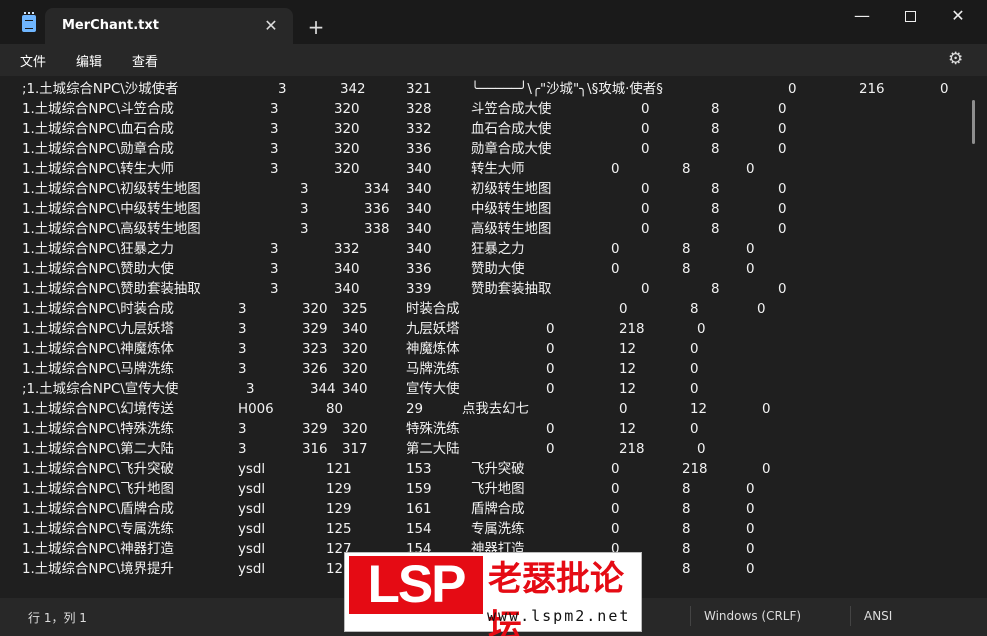 The width and height of the screenshot is (987, 636). Describe the element at coordinates (98, 469) in the screenshot. I see `line-field: 1.土城综合NPC\飞升突破` at that location.